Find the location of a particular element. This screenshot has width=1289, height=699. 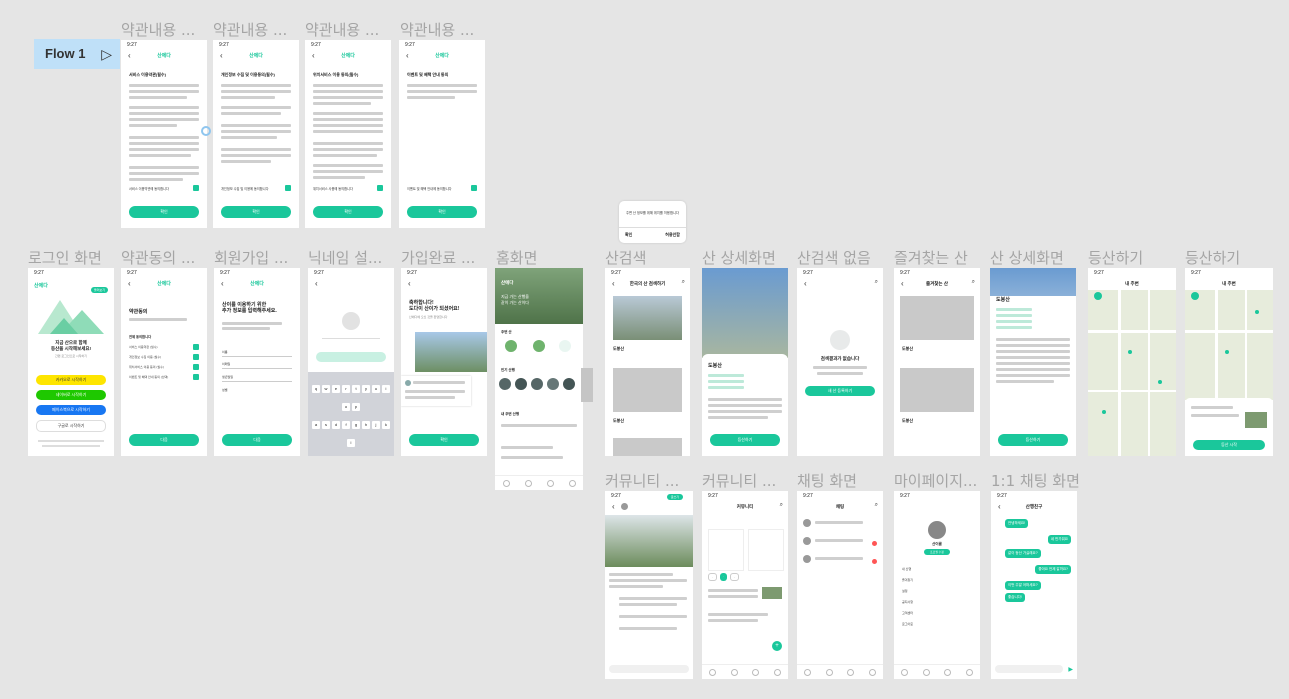

facebook-login-button: 페이스북으로 시작하기 is located at coordinates (71, 410).